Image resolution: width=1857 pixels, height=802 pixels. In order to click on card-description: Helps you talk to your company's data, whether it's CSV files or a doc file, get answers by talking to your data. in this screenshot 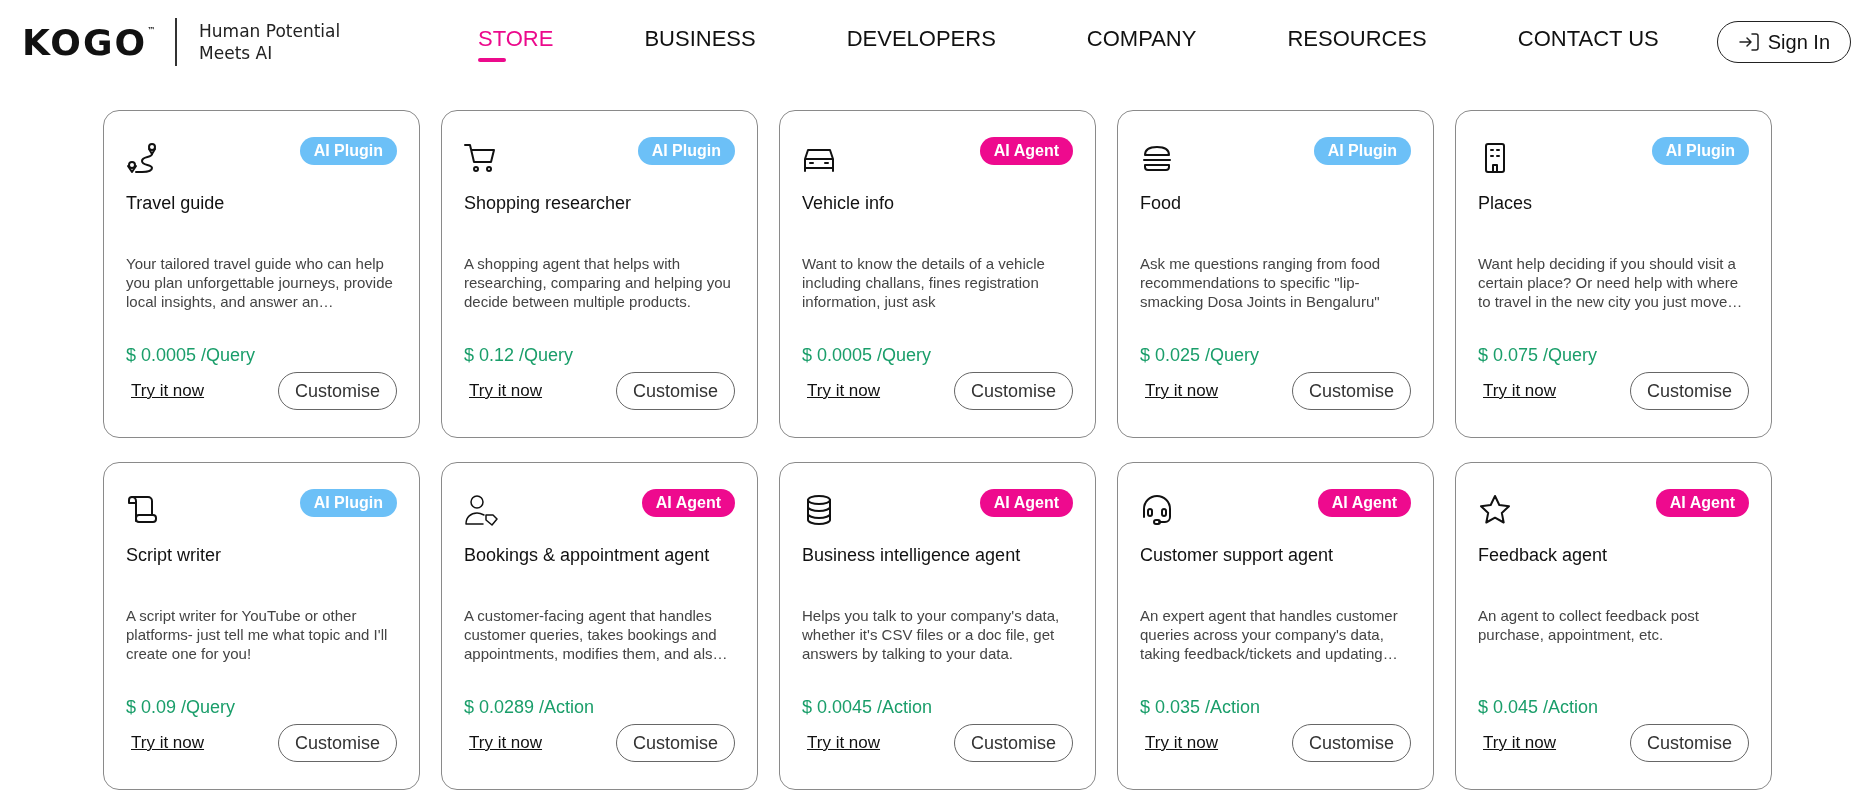, I will do `click(931, 634)`.